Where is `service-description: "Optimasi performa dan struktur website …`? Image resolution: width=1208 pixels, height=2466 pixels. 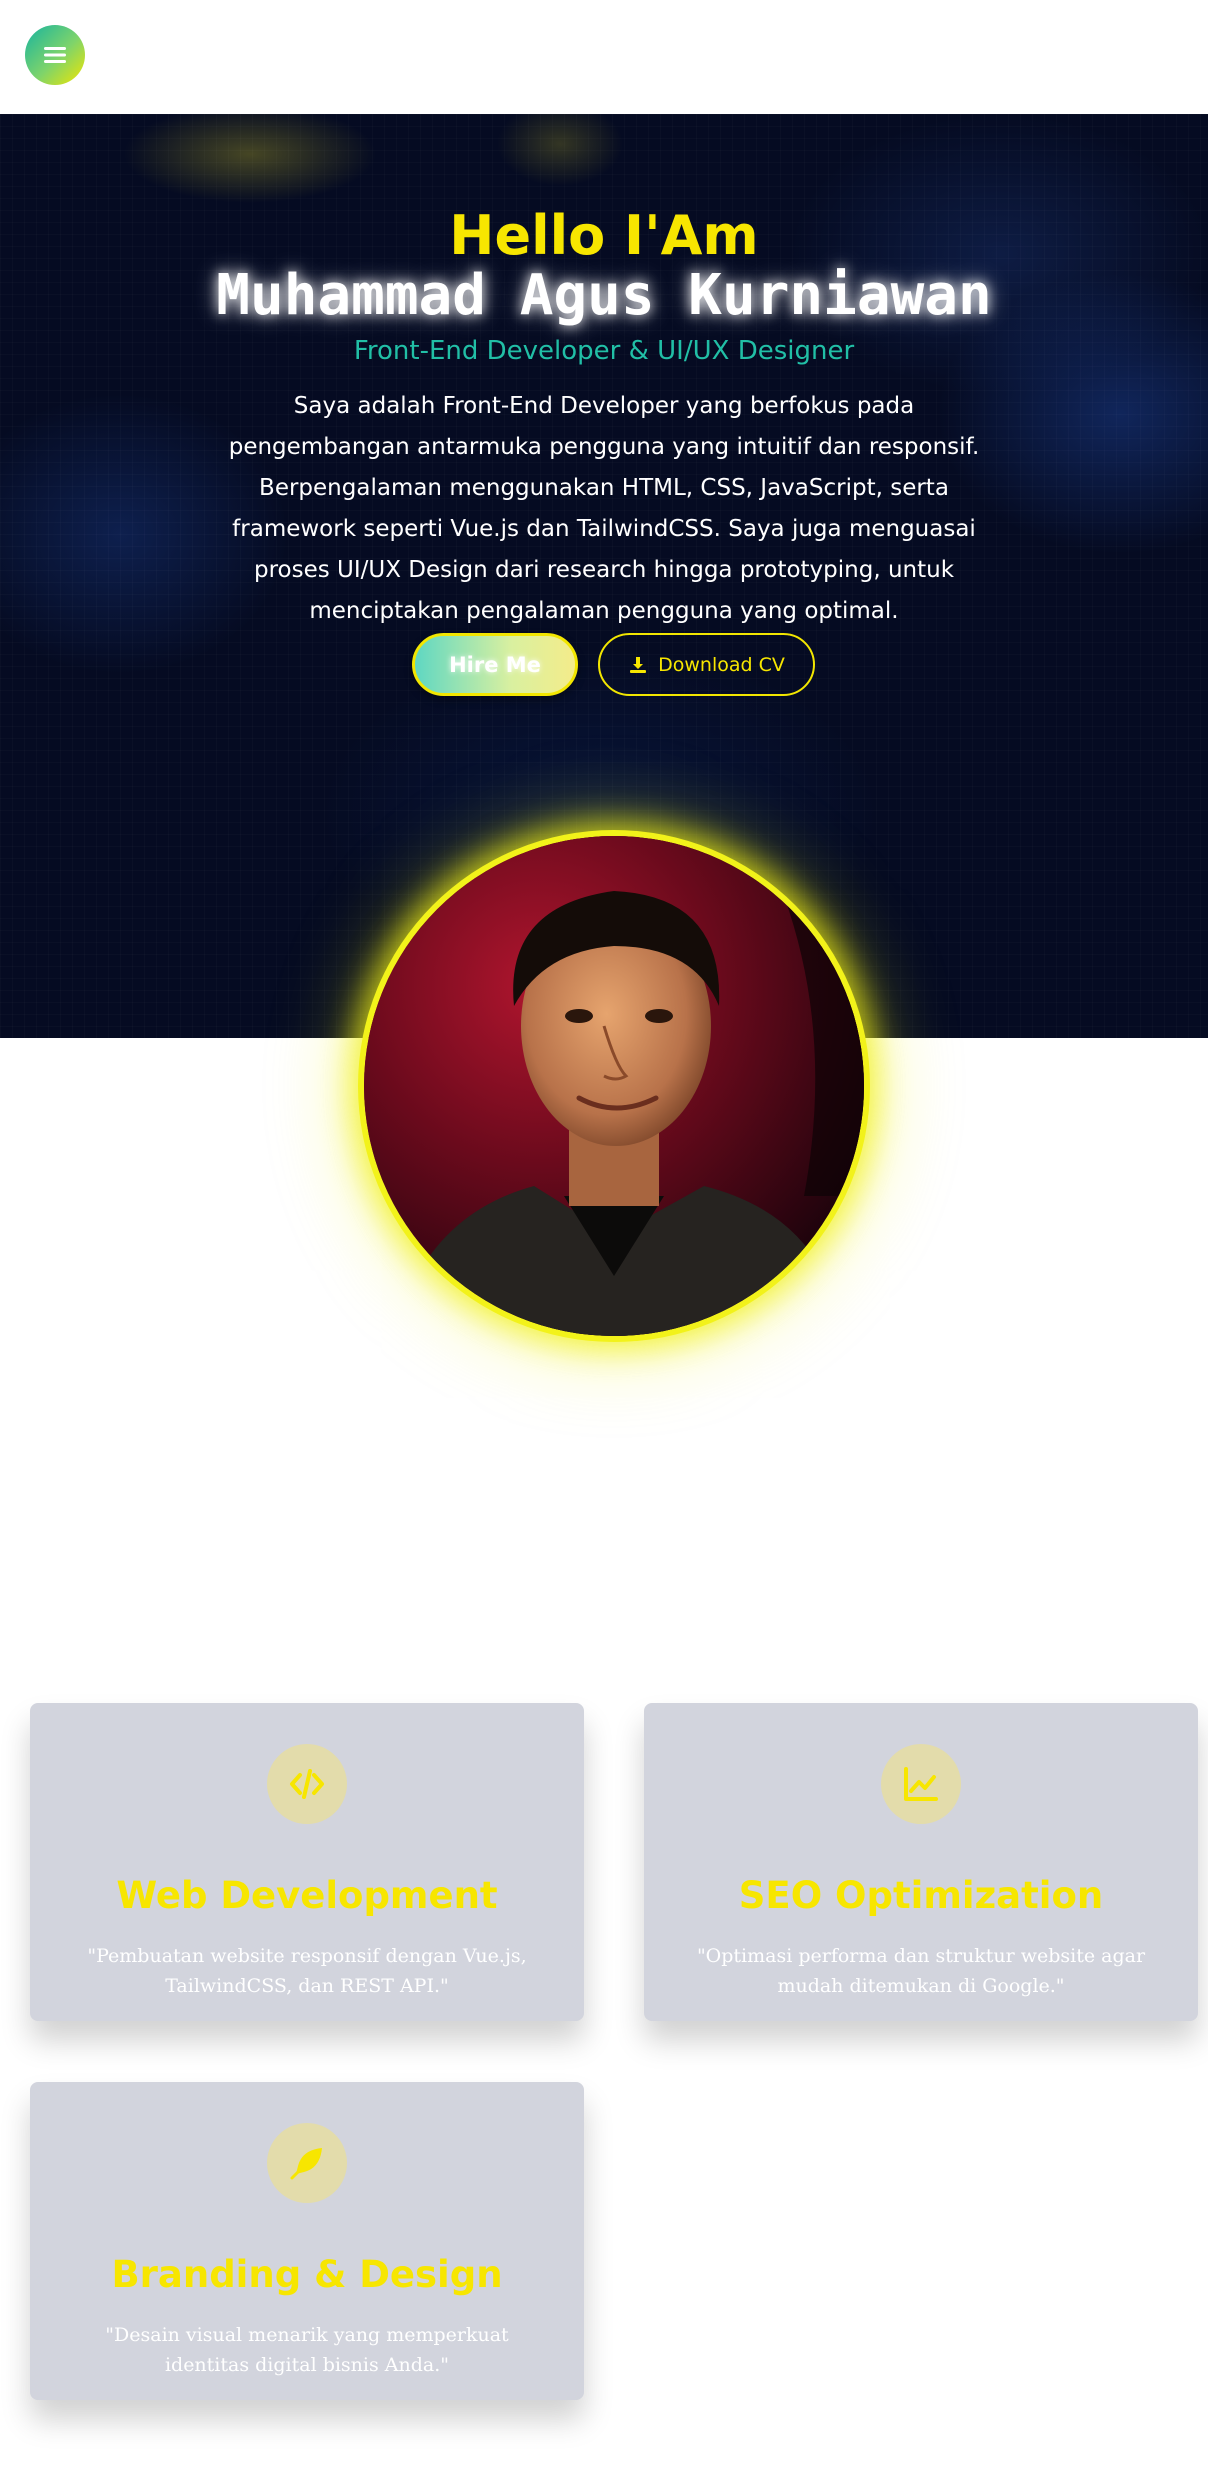 service-description: "Optimasi performa dan struktur website … is located at coordinates (921, 1971).